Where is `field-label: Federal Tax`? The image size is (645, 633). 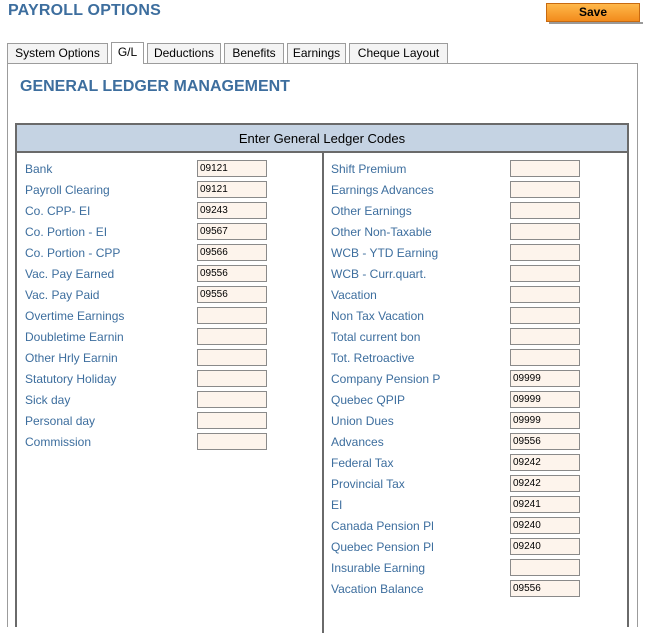 field-label: Federal Tax is located at coordinates (362, 463).